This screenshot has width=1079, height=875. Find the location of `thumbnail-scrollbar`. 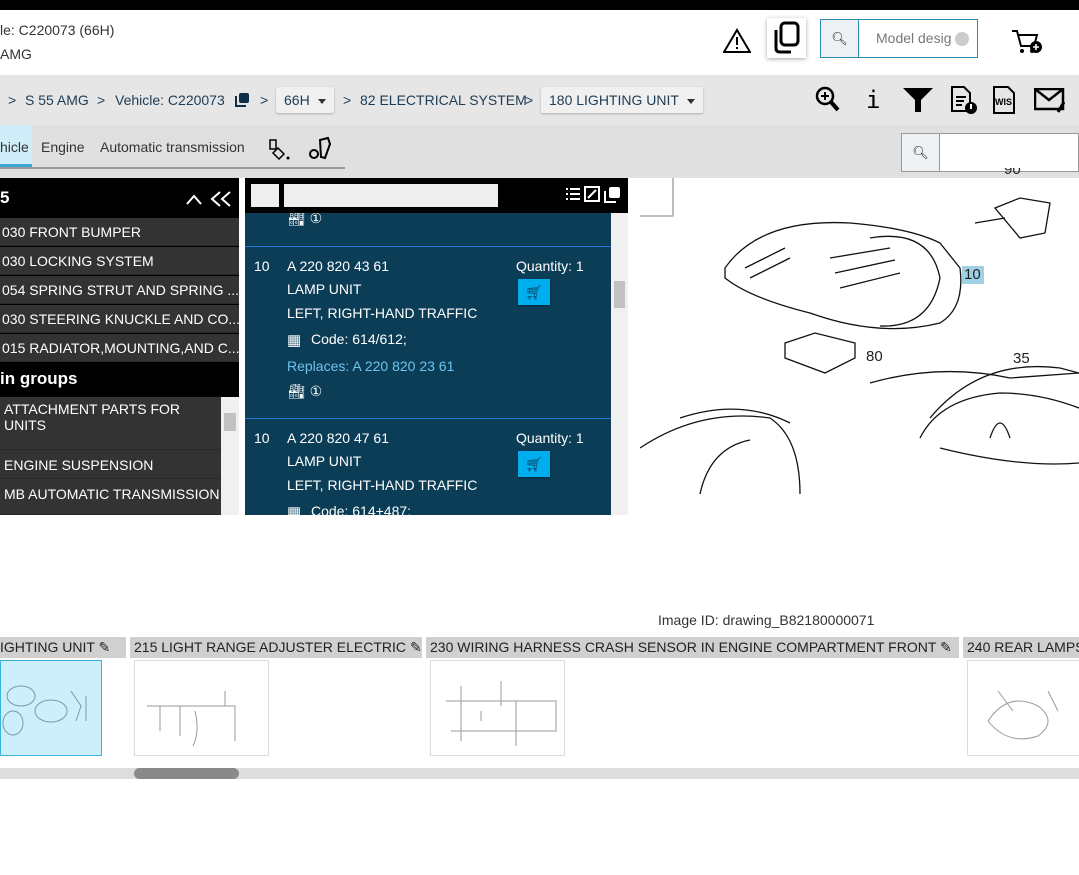

thumbnail-scrollbar is located at coordinates (539, 773).